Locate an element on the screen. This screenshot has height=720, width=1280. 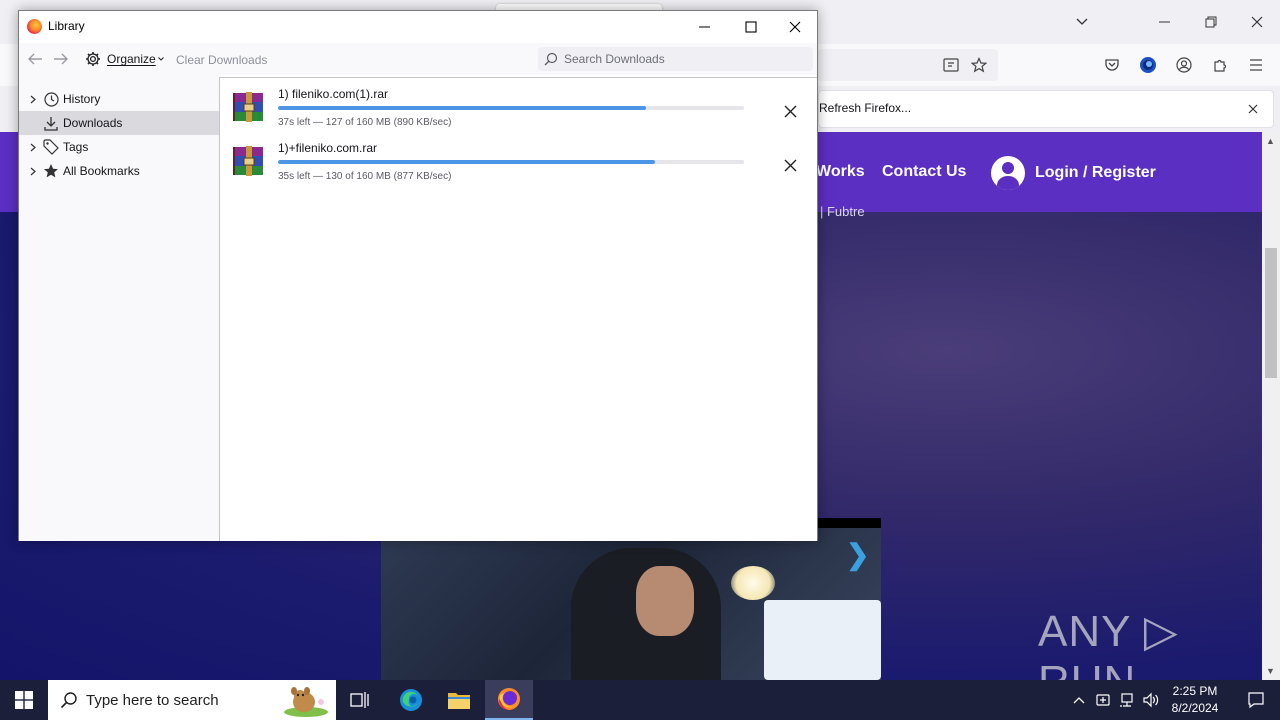
close-icon is located at coordinates (1257, 22).